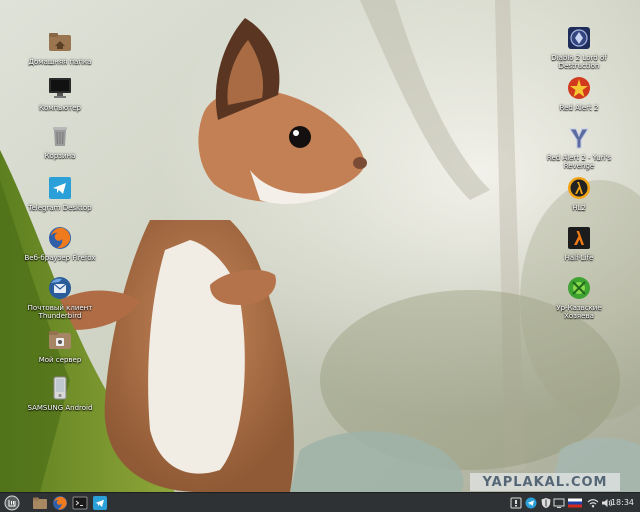 The width and height of the screenshot is (640, 512). Describe the element at coordinates (579, 288) in the screenshot. I see `game-green-icon` at that location.